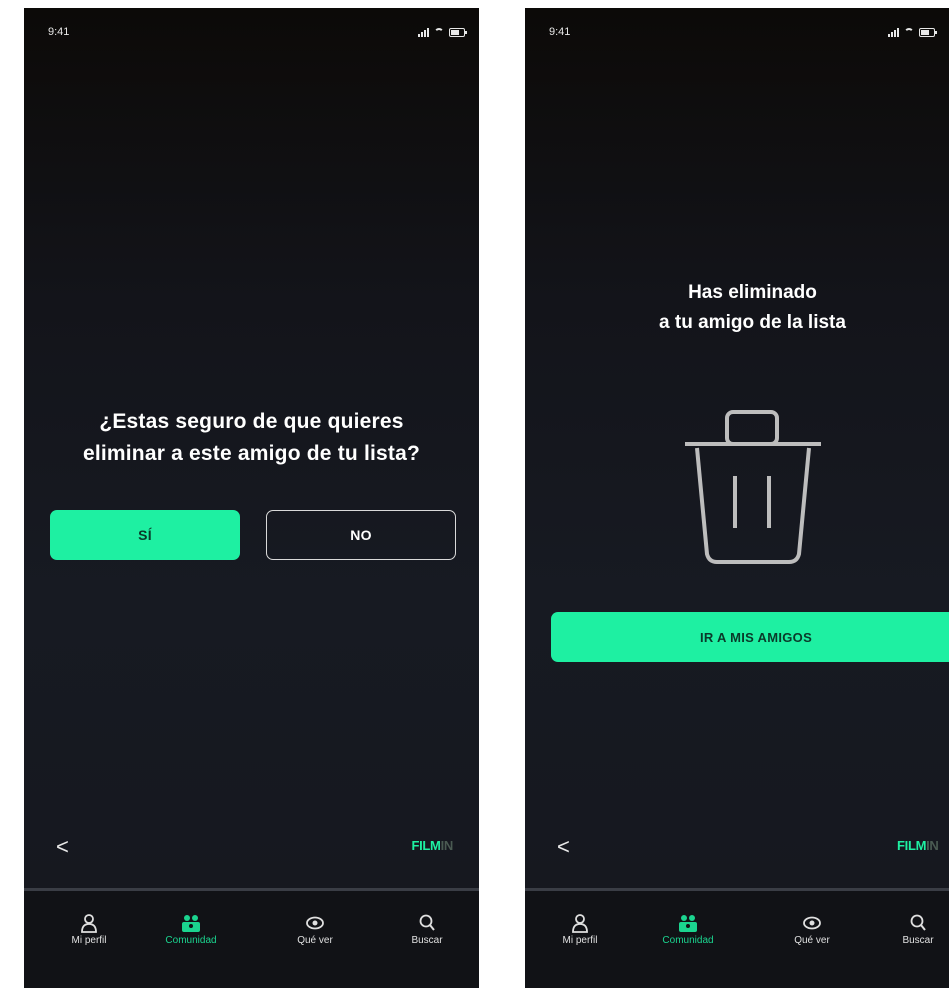  I want to click on trash-icon, so click(753, 487).